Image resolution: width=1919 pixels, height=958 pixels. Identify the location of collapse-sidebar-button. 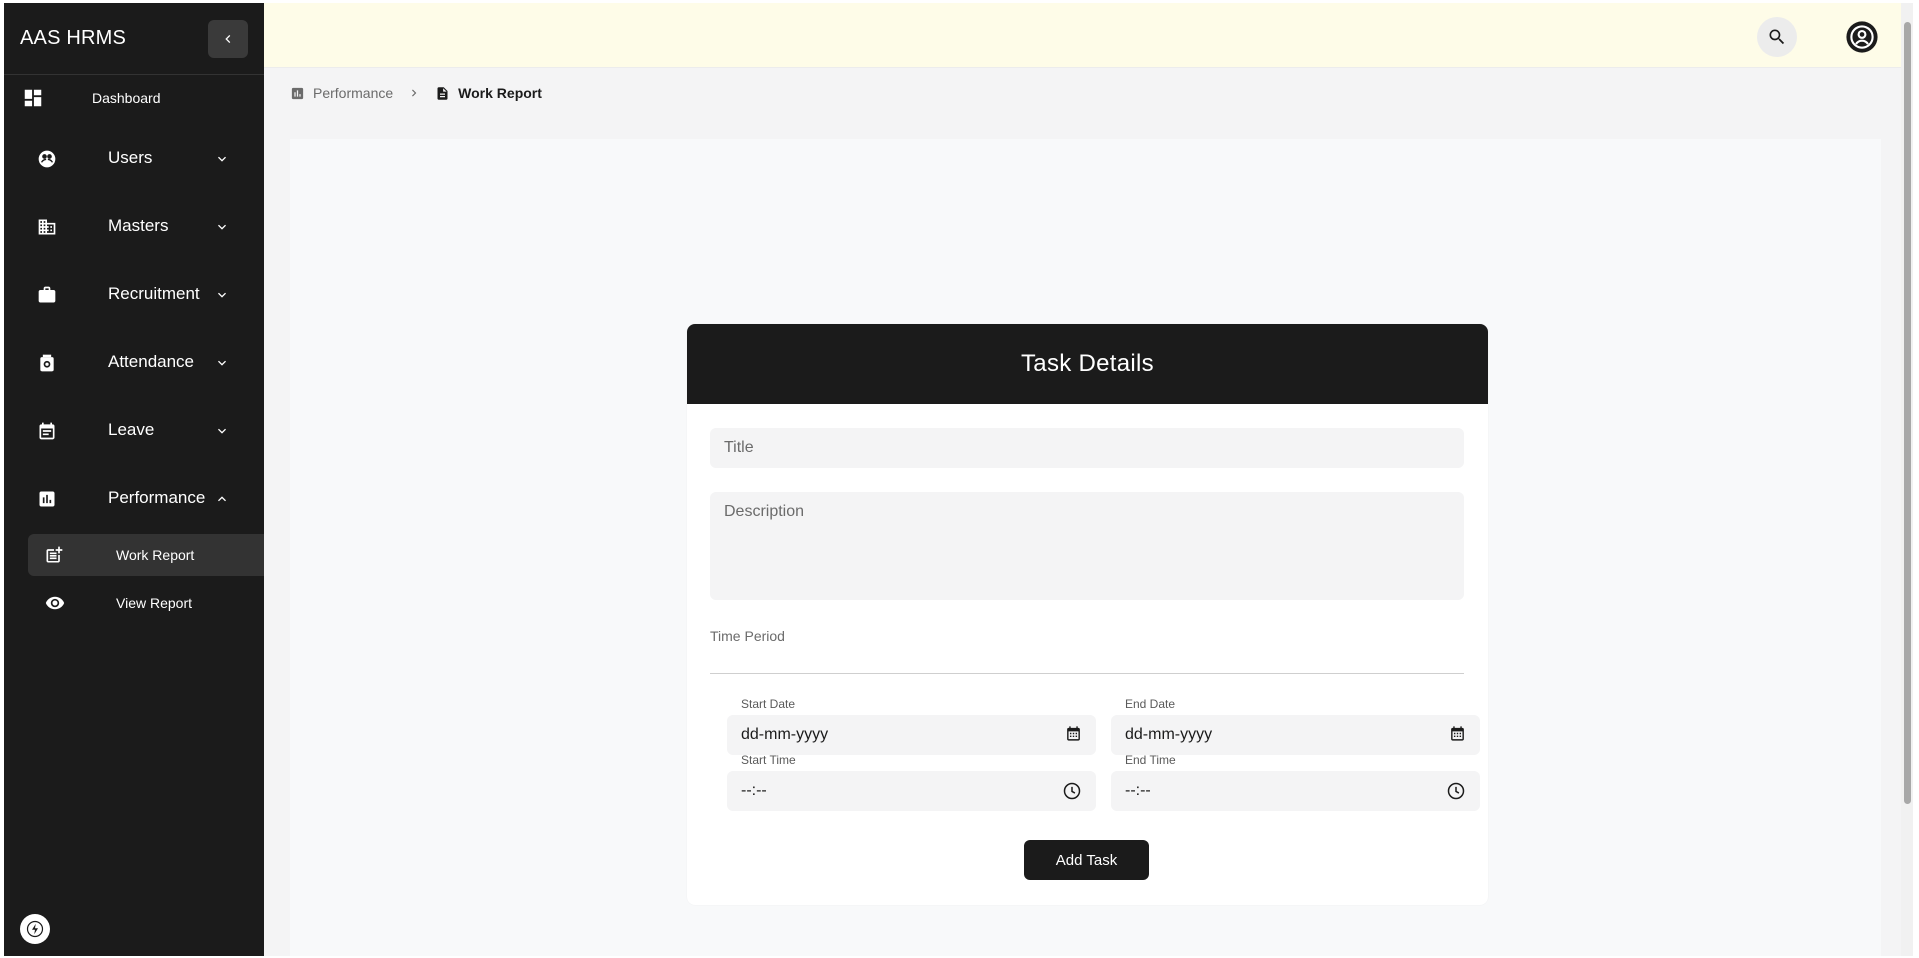
(228, 39).